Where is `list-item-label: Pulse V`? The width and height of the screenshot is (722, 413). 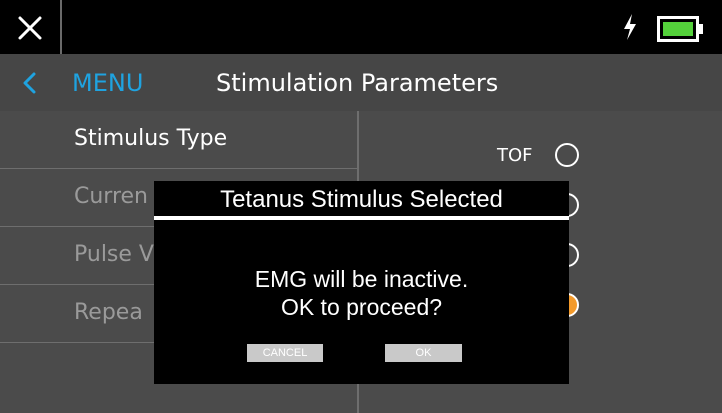 list-item-label: Pulse V is located at coordinates (114, 254).